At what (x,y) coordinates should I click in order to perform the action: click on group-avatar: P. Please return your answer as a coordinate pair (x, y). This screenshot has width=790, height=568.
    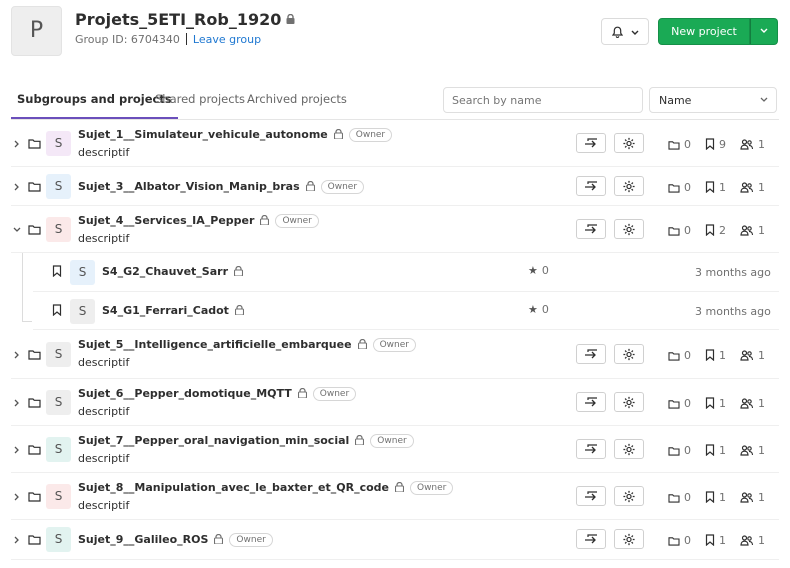
    Looking at the image, I should click on (36, 31).